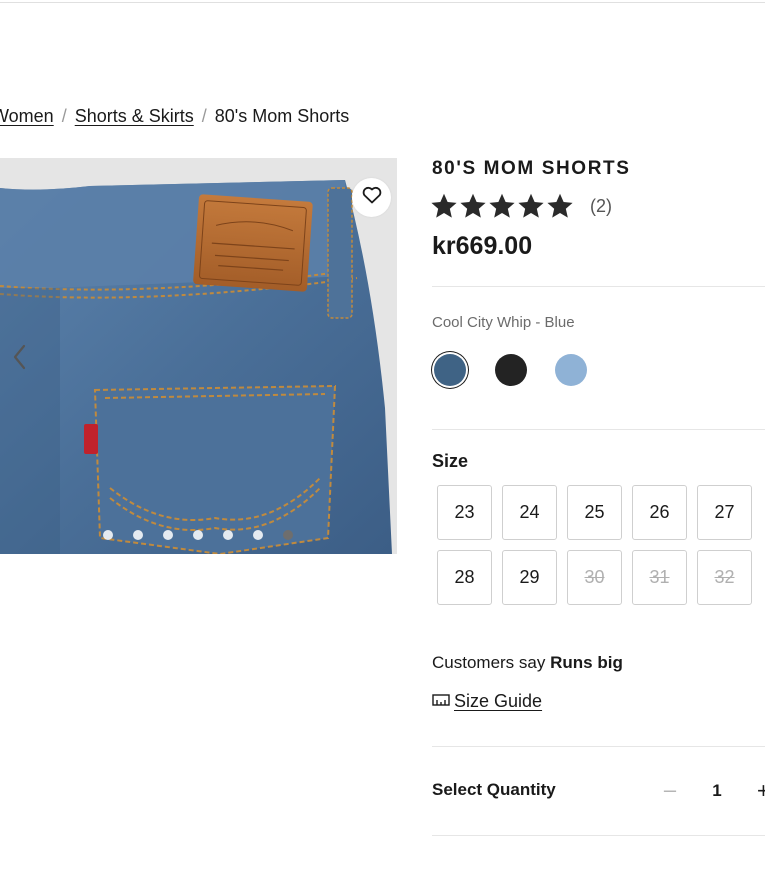 The width and height of the screenshot is (765, 875). What do you see at coordinates (494, 789) in the screenshot?
I see `quantity-label: Select Quantity` at bounding box center [494, 789].